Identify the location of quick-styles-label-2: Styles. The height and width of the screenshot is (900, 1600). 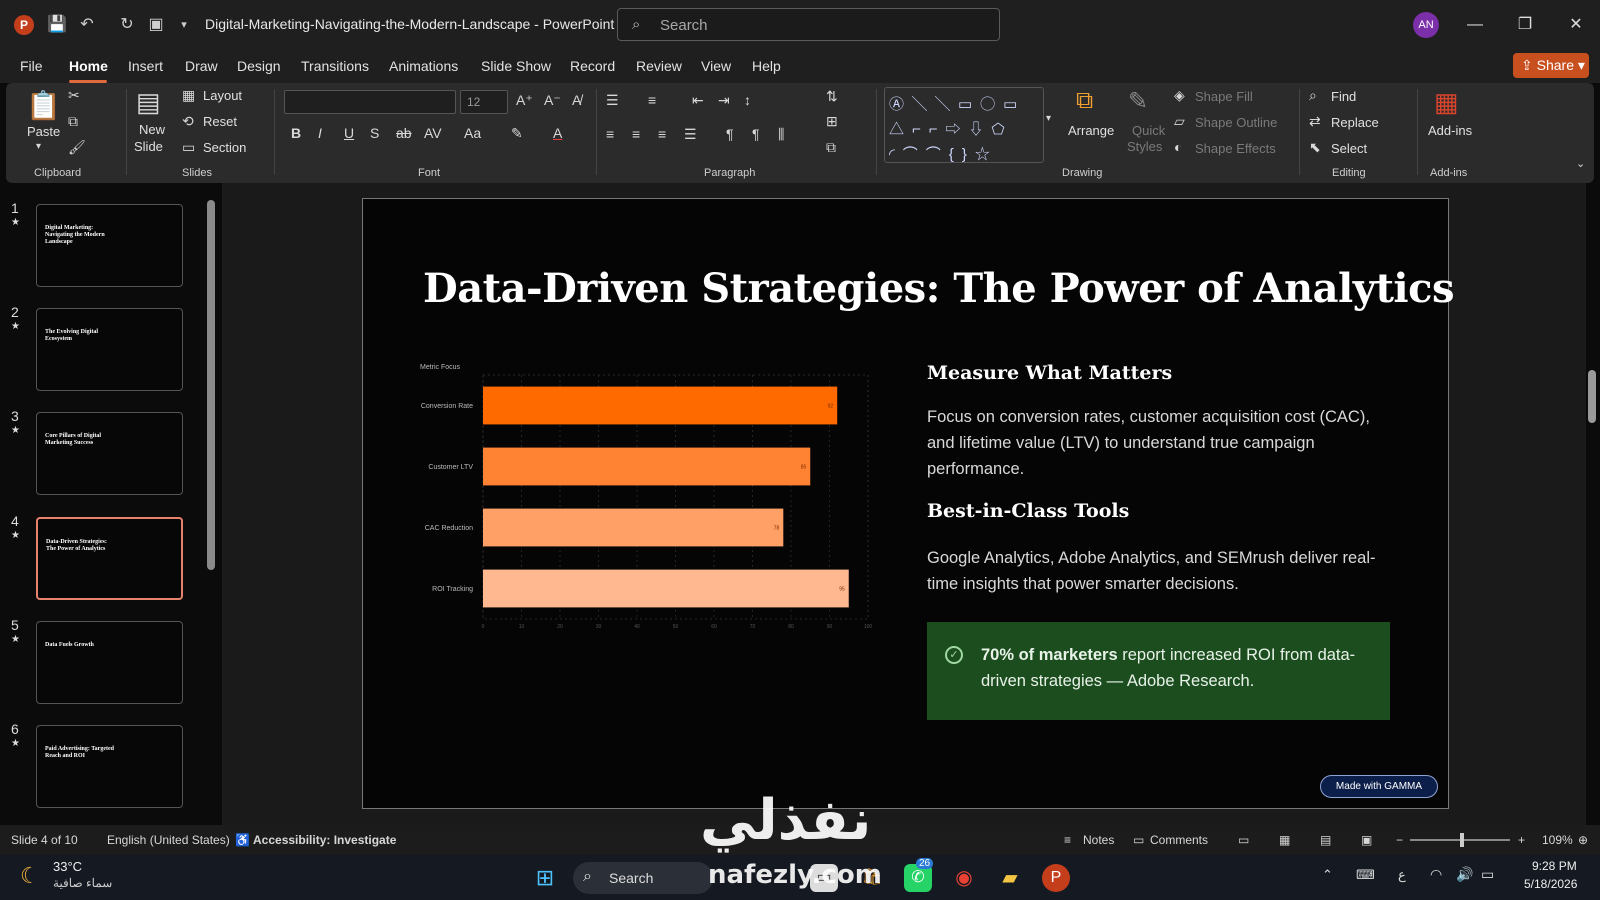
(1144, 146).